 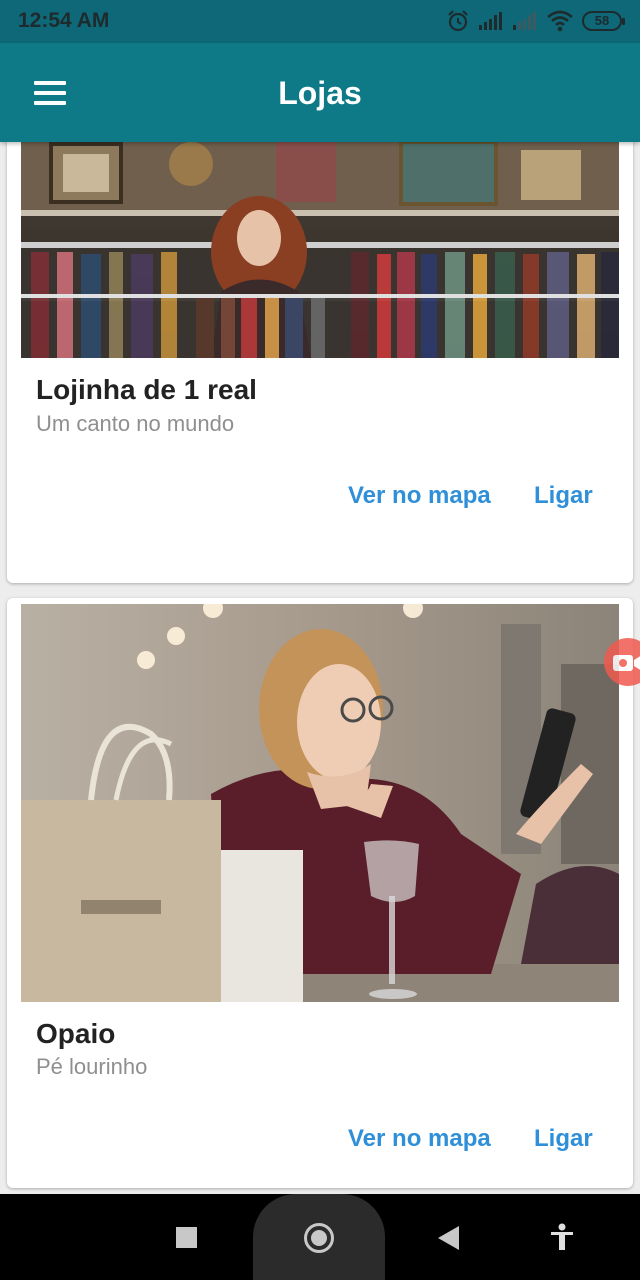 What do you see at coordinates (64, 20) in the screenshot?
I see `status-time: 12:54 AM` at bounding box center [64, 20].